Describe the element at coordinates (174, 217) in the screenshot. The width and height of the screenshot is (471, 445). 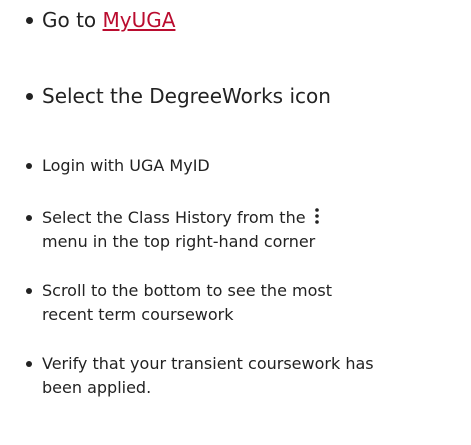
I see `step-text-before-icon: Select the Class History from the` at that location.